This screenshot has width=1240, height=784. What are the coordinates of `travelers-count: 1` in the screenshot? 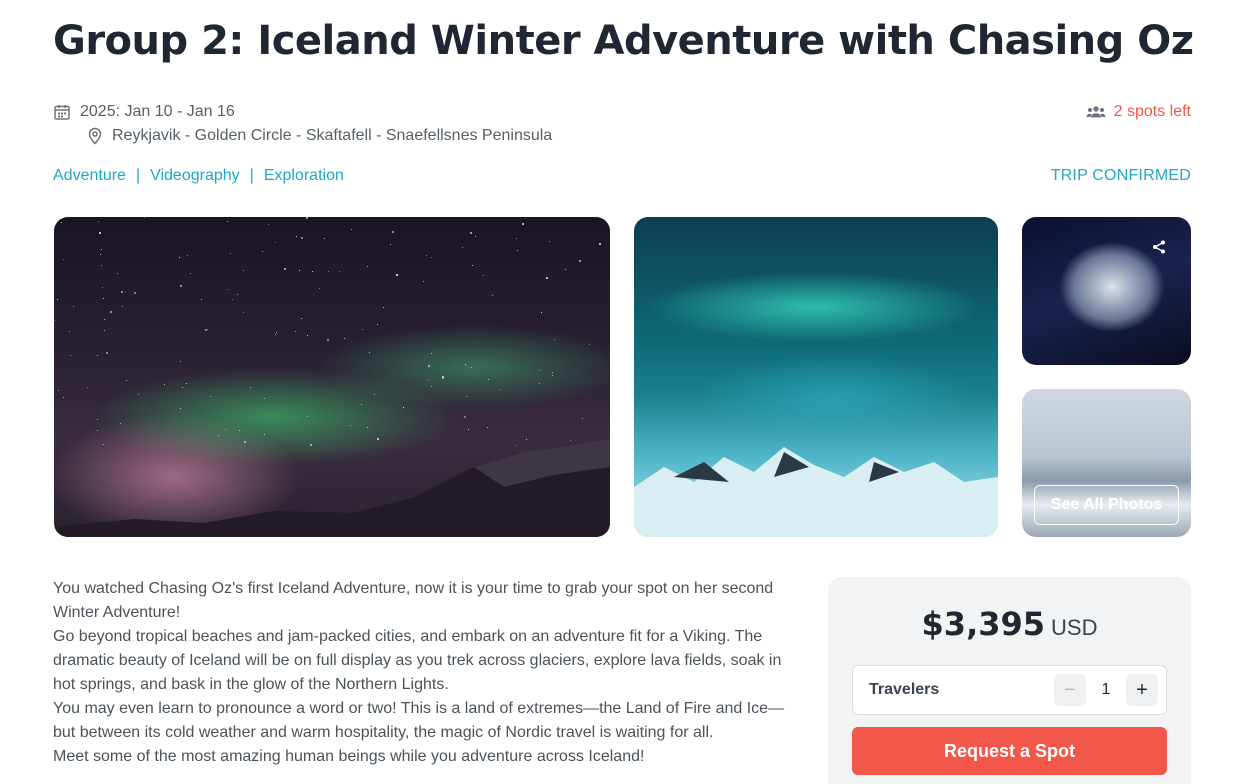 It's located at (1106, 689).